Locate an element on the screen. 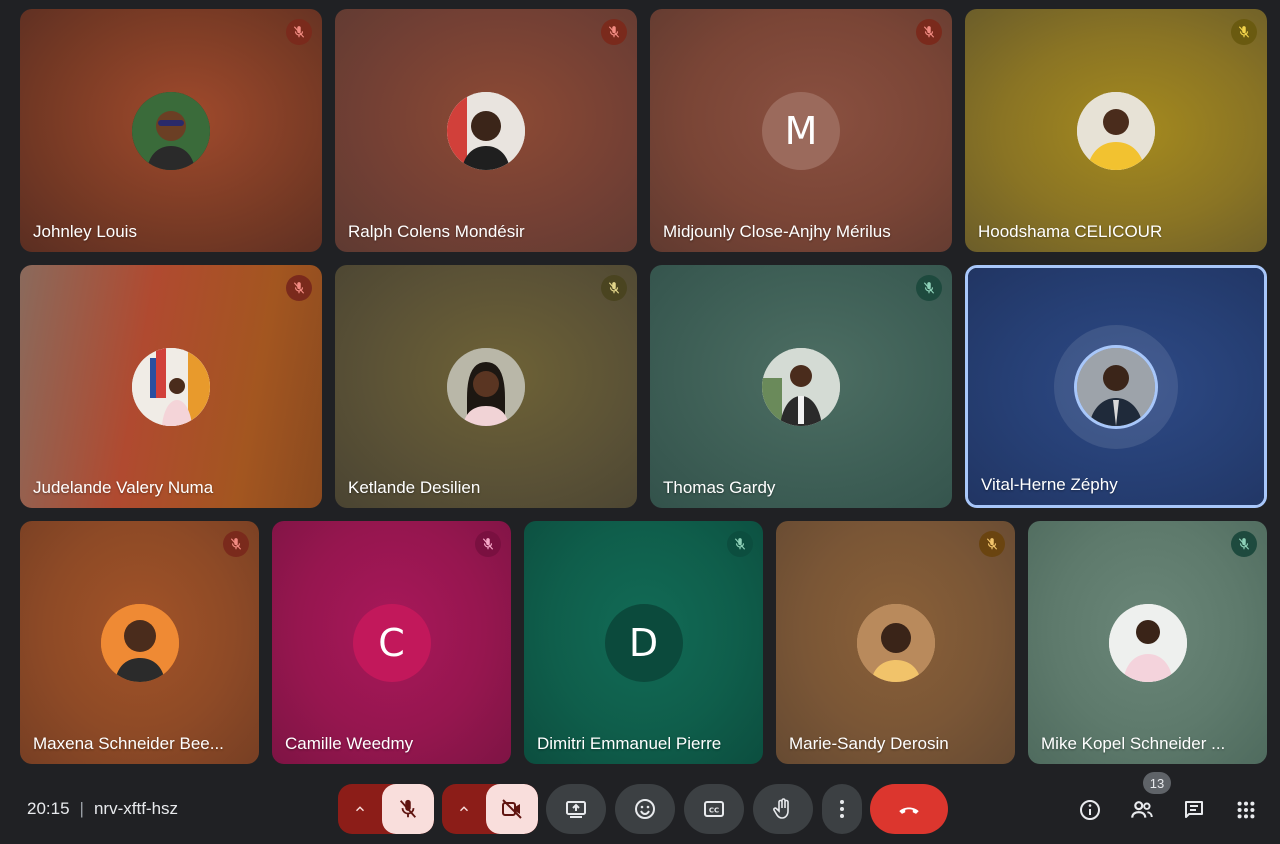  more-vertical-icon is located at coordinates (842, 809).